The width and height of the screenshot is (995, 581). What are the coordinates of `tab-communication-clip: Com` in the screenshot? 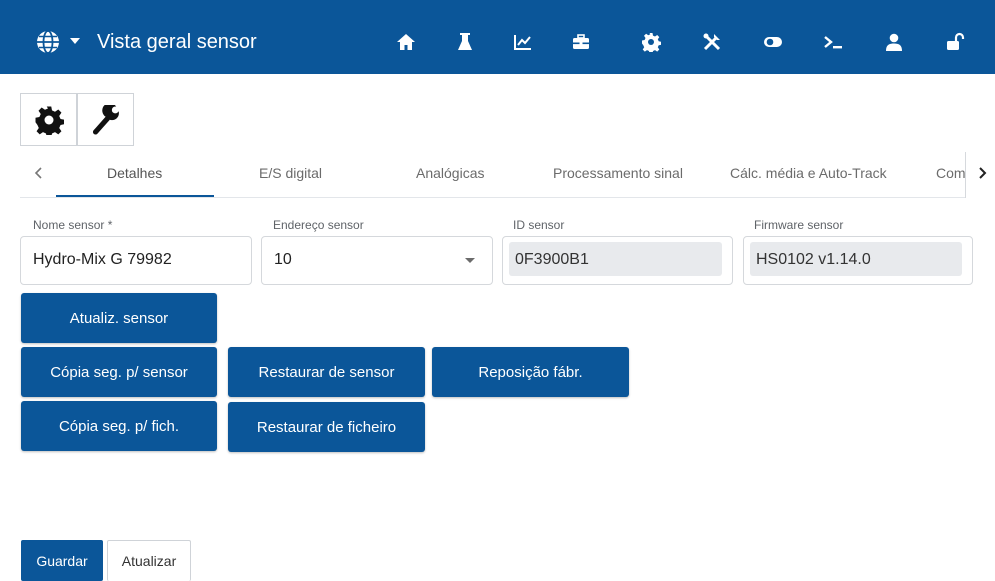 It's located at (947, 176).